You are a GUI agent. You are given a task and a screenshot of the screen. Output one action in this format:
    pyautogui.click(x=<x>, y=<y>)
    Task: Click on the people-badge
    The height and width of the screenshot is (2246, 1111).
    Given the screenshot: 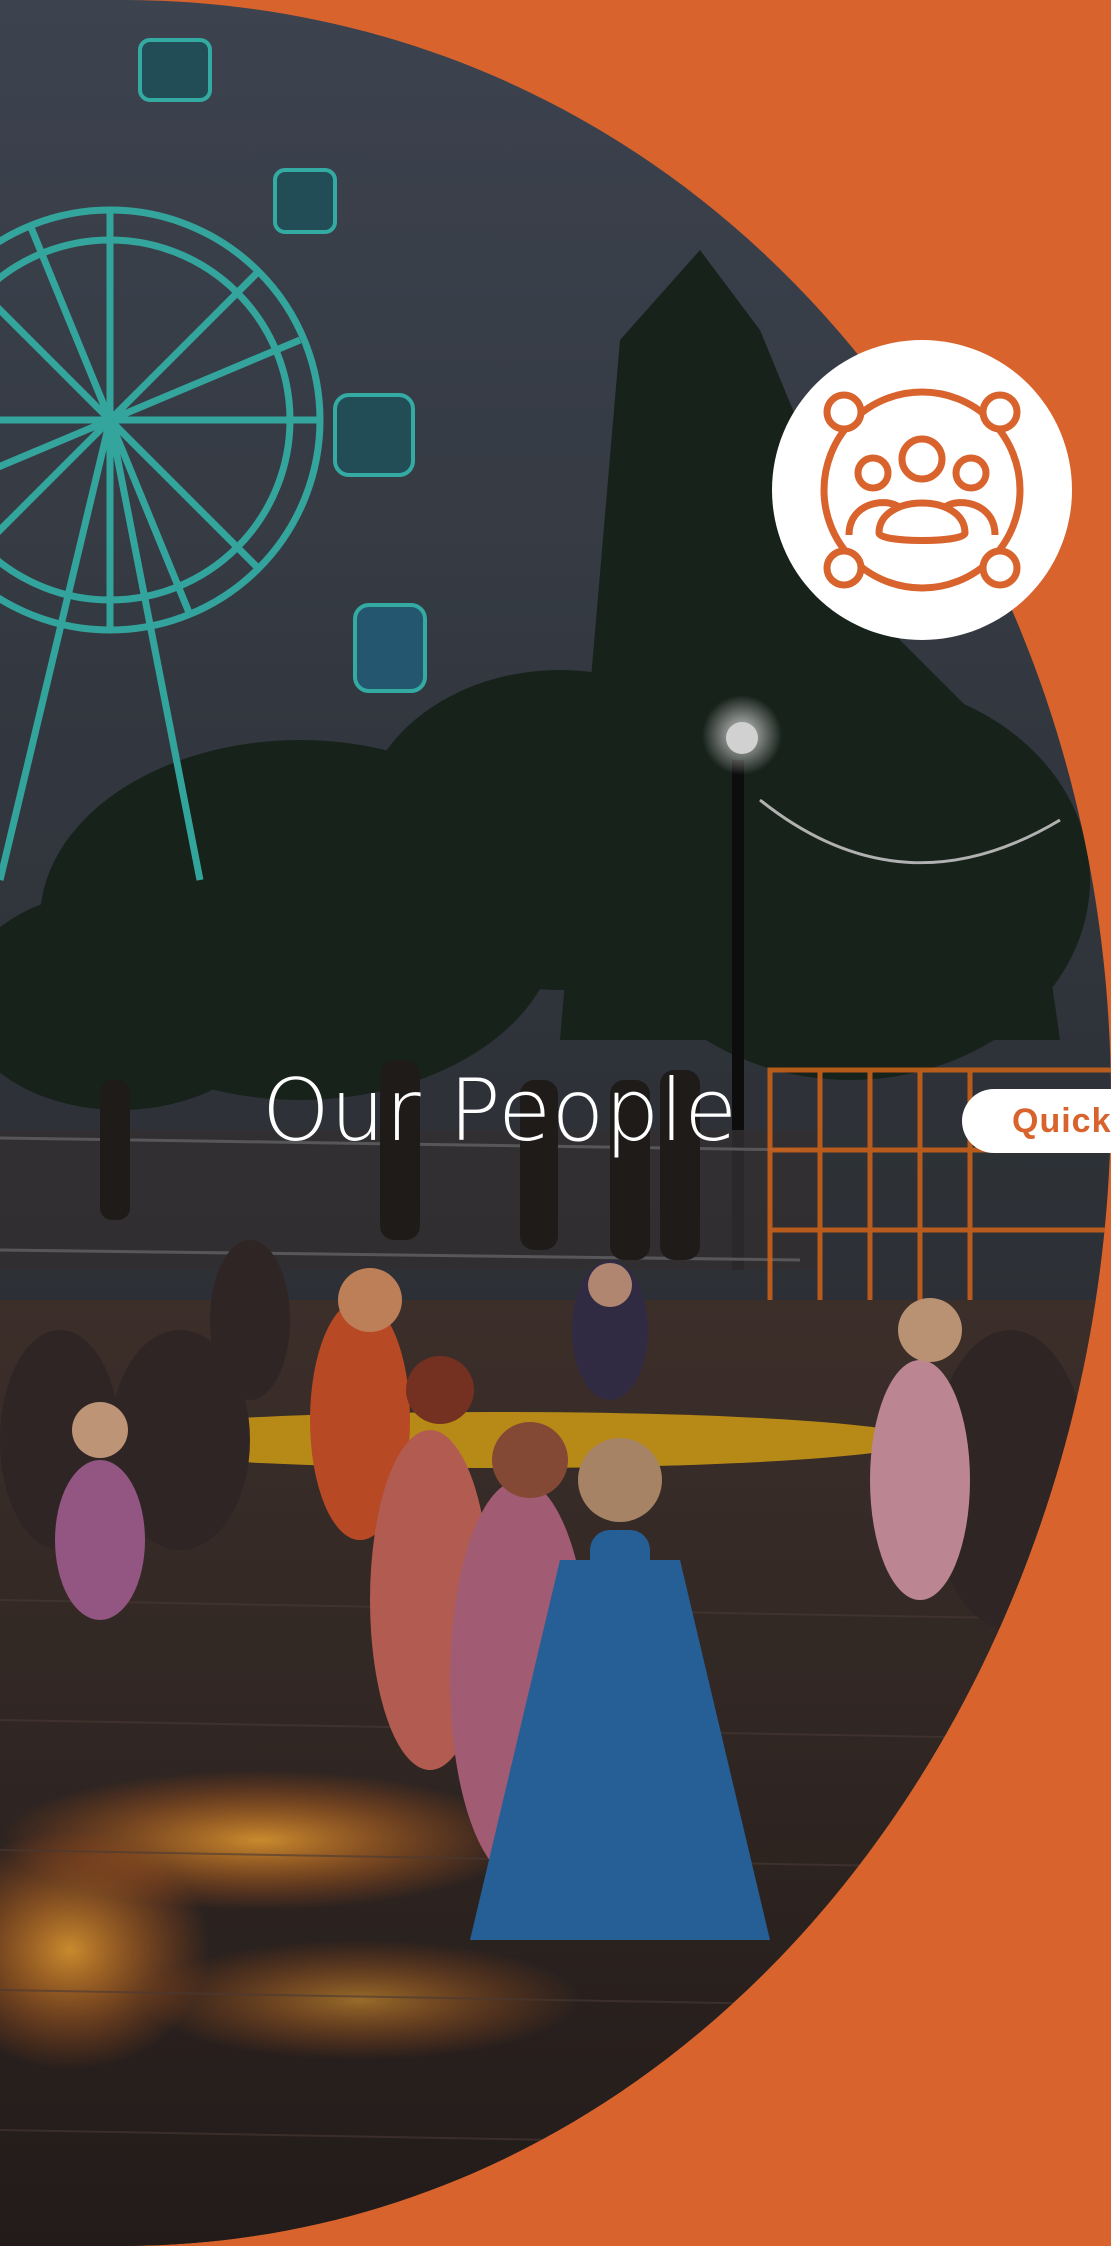 What is the action you would take?
    pyautogui.click(x=922, y=490)
    